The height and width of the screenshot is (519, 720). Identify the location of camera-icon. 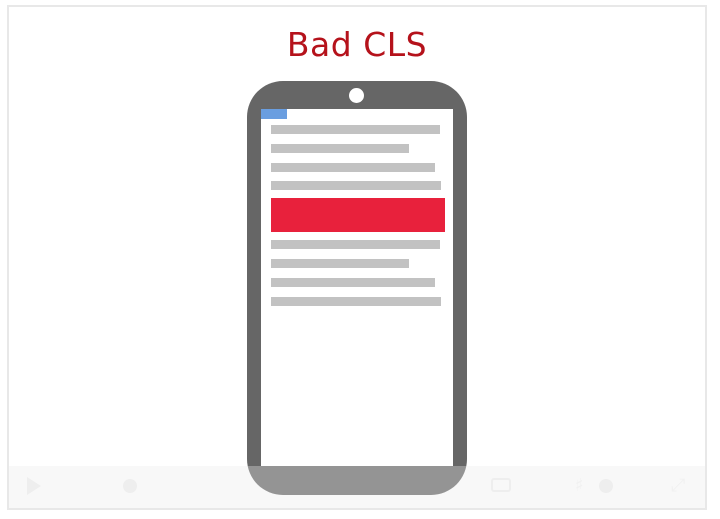
(356, 95).